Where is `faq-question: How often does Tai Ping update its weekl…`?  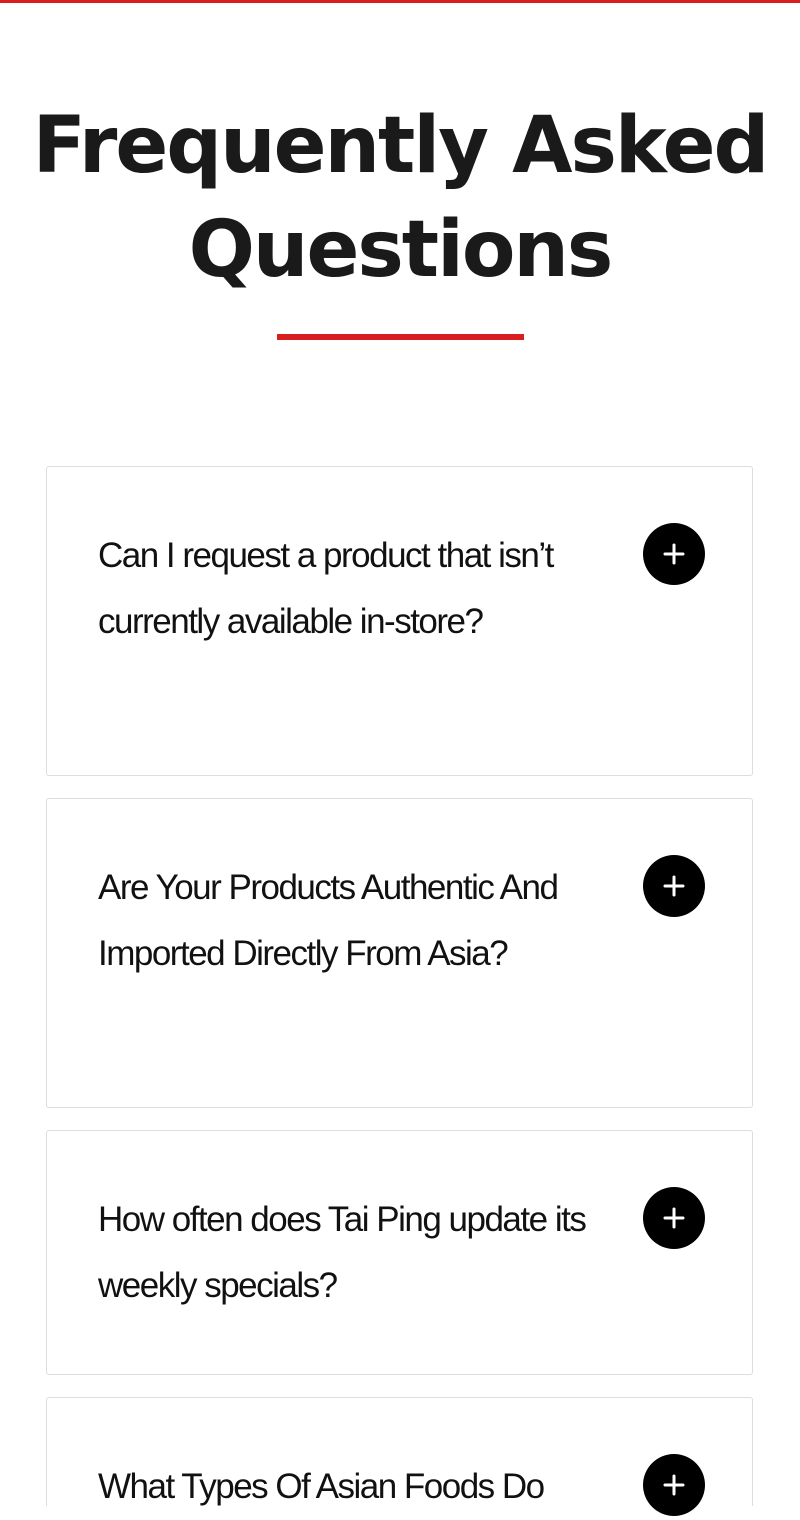
faq-question: How often does Tai Ping update its weekl… is located at coordinates (343, 1253).